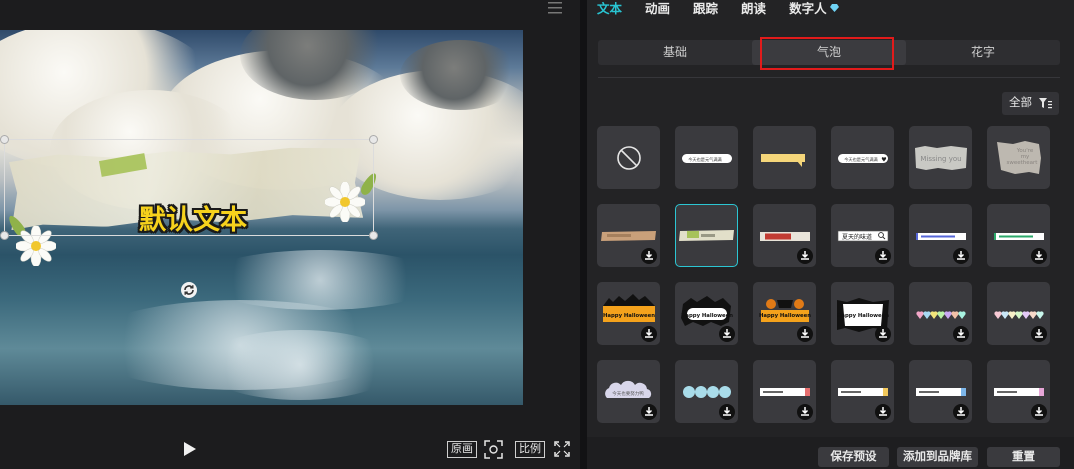 This screenshot has height=469, width=1074. What do you see at coordinates (829, 77) in the screenshot?
I see `separator` at bounding box center [829, 77].